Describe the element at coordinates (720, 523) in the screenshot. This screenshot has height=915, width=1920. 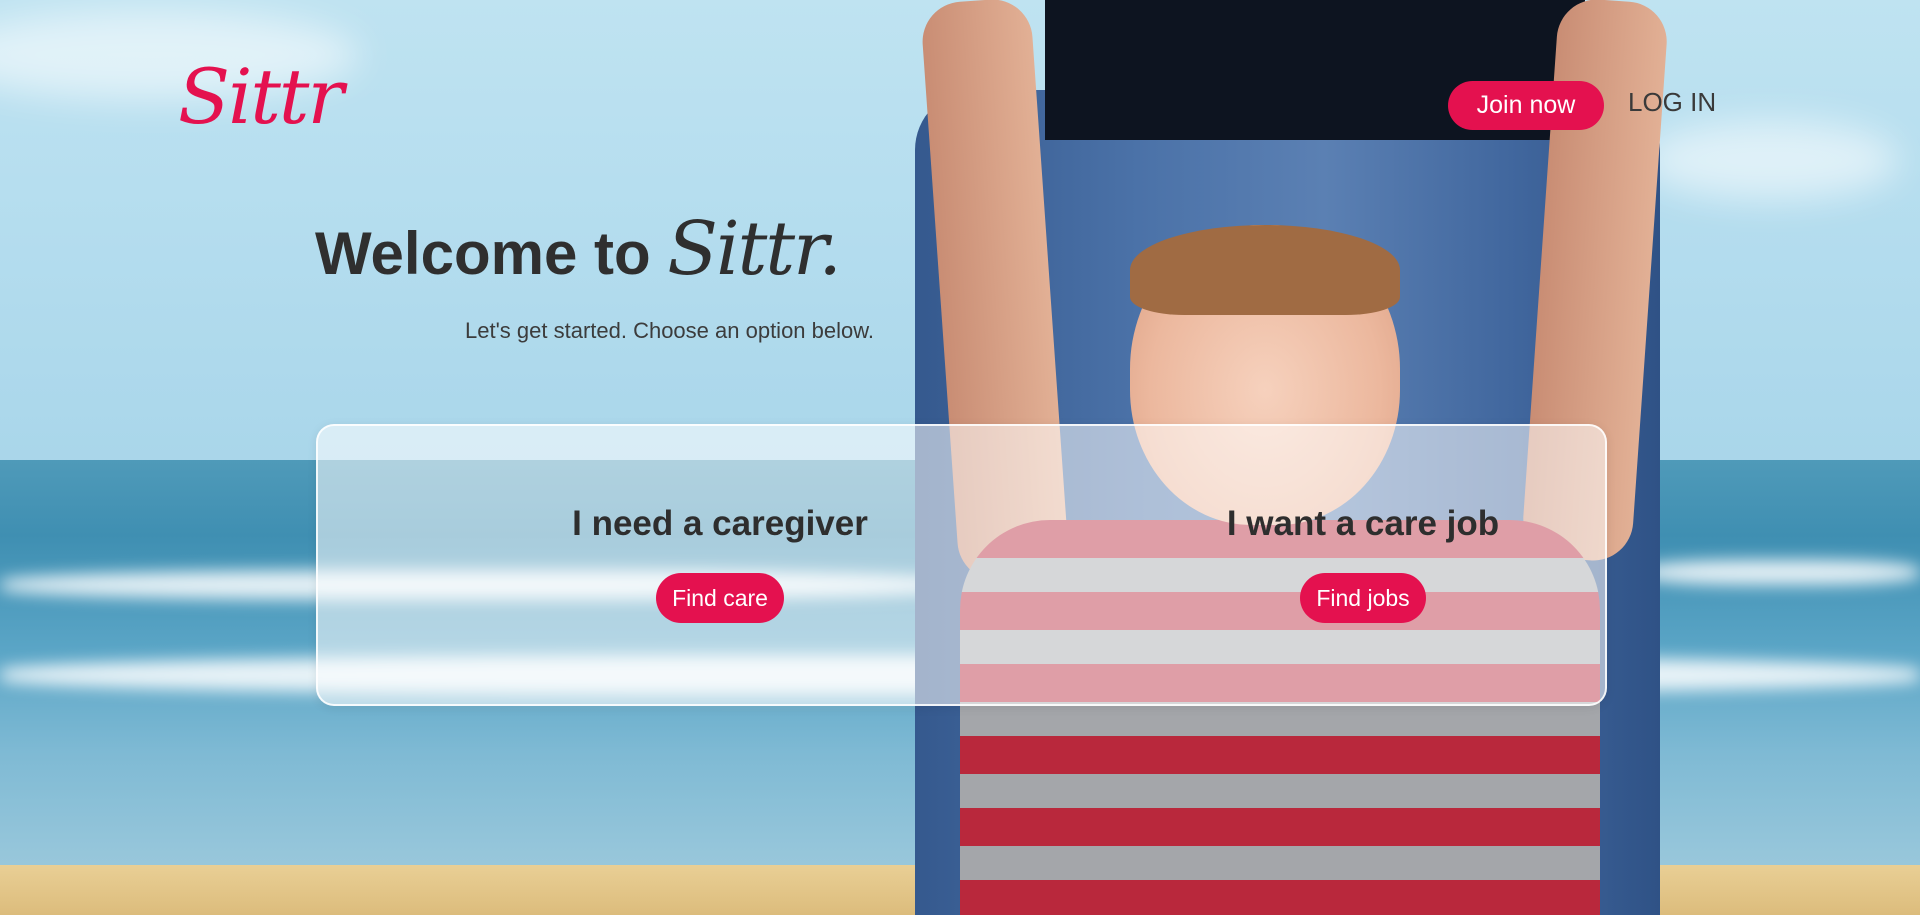
I see `option-heading: I need a caregiver` at that location.